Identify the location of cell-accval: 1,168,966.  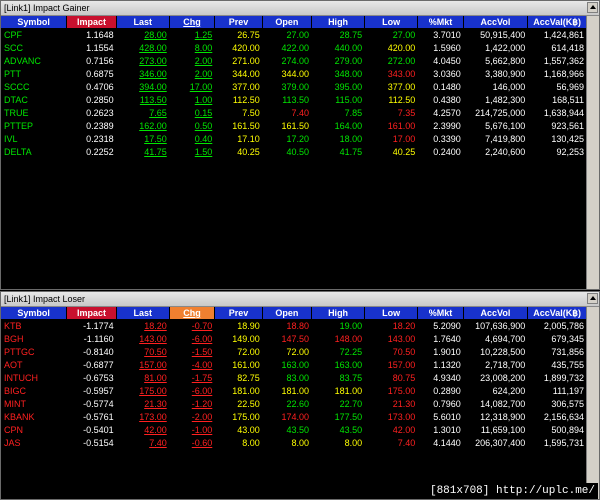
(563, 74).